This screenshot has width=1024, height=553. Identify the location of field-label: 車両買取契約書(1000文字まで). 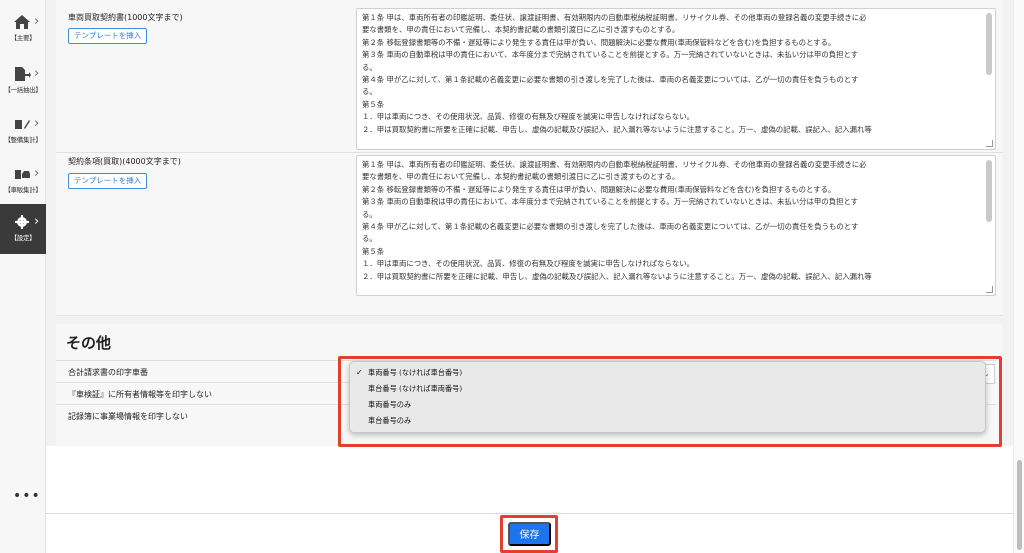
(125, 17).